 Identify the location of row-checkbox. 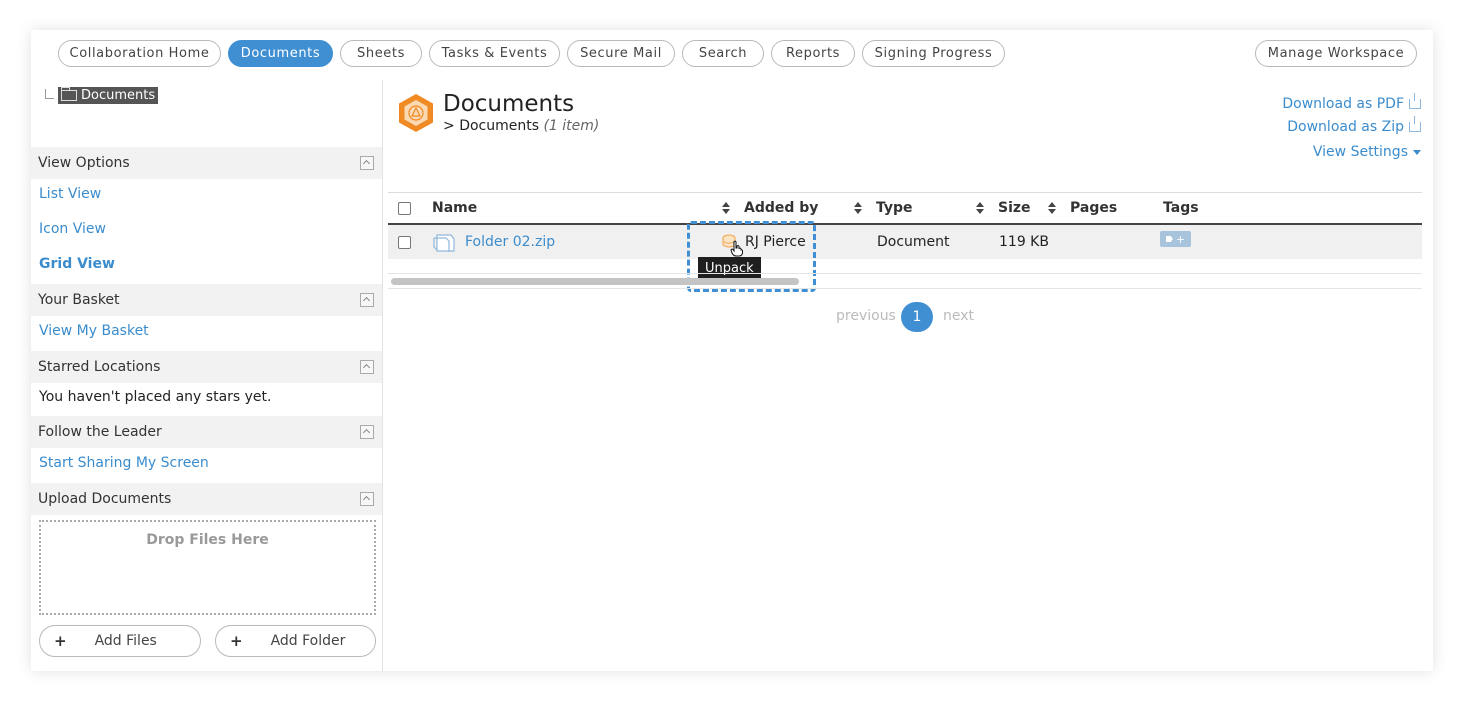
(404, 242).